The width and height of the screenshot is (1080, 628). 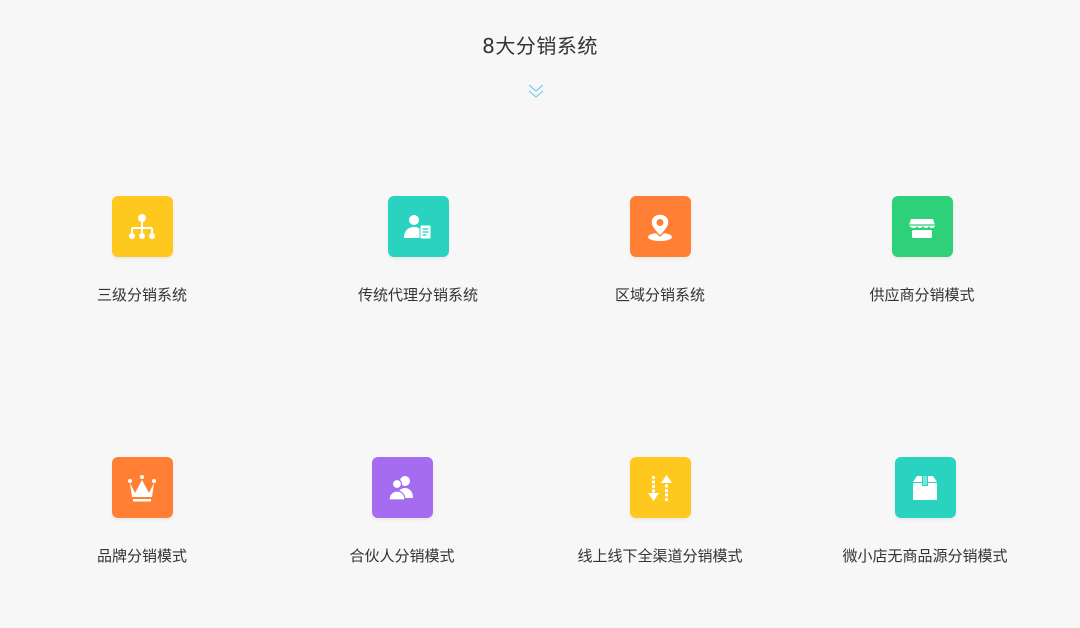 What do you see at coordinates (659, 295) in the screenshot?
I see `feature-label: 区域分销系统` at bounding box center [659, 295].